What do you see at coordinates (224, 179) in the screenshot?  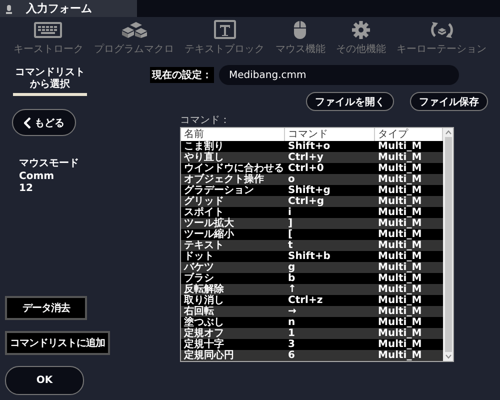 I see `table-cell-text: オブジェクト操作` at bounding box center [224, 179].